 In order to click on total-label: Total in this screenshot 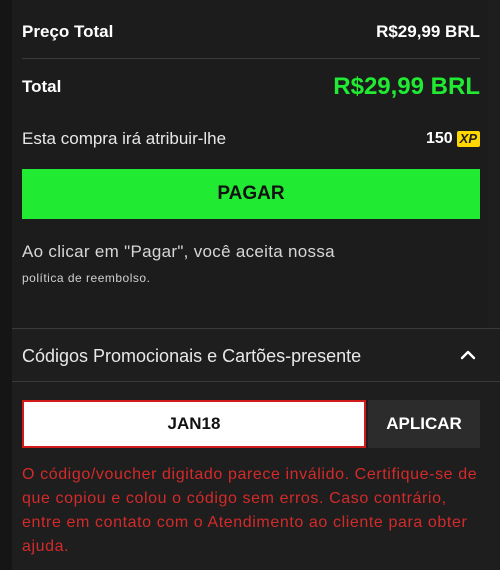, I will do `click(42, 86)`.